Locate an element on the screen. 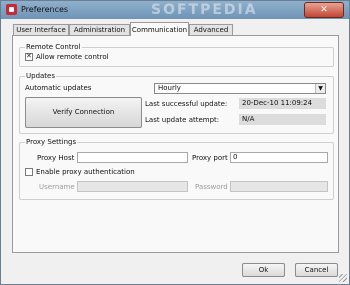 This screenshot has width=350, height=285. last-update-attempt-value: N/A is located at coordinates (282, 119).